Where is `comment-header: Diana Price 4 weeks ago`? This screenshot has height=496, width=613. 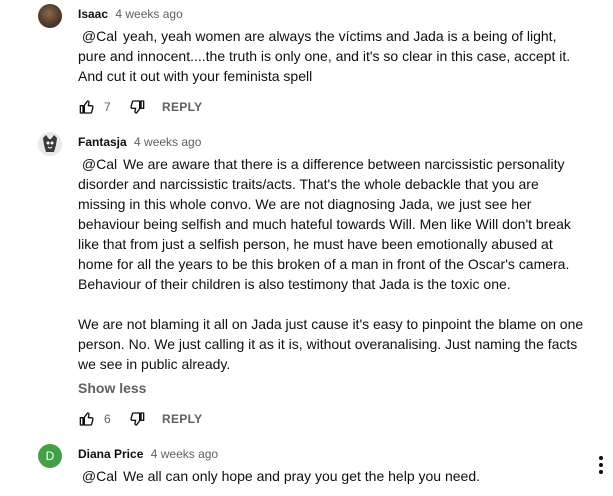 comment-header: Diana Price 4 weeks ago is located at coordinates (148, 454).